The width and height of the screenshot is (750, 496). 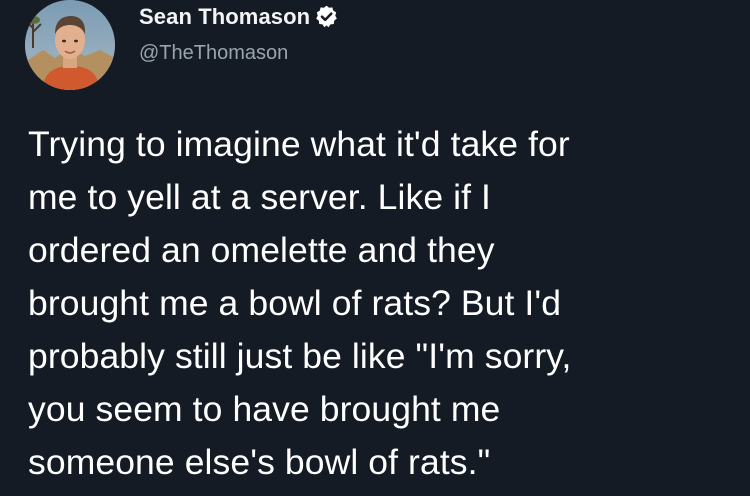 I want to click on author-names: Sean Thomason @TheThomason, so click(x=239, y=45).